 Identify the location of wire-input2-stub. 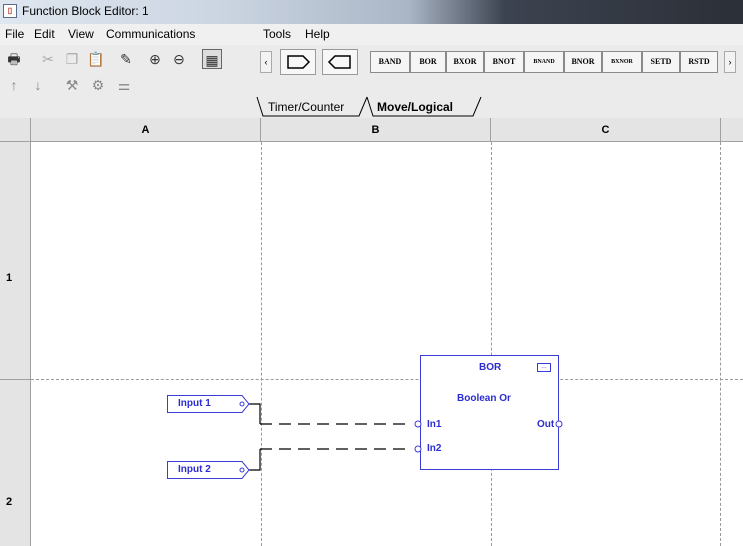
(255, 460).